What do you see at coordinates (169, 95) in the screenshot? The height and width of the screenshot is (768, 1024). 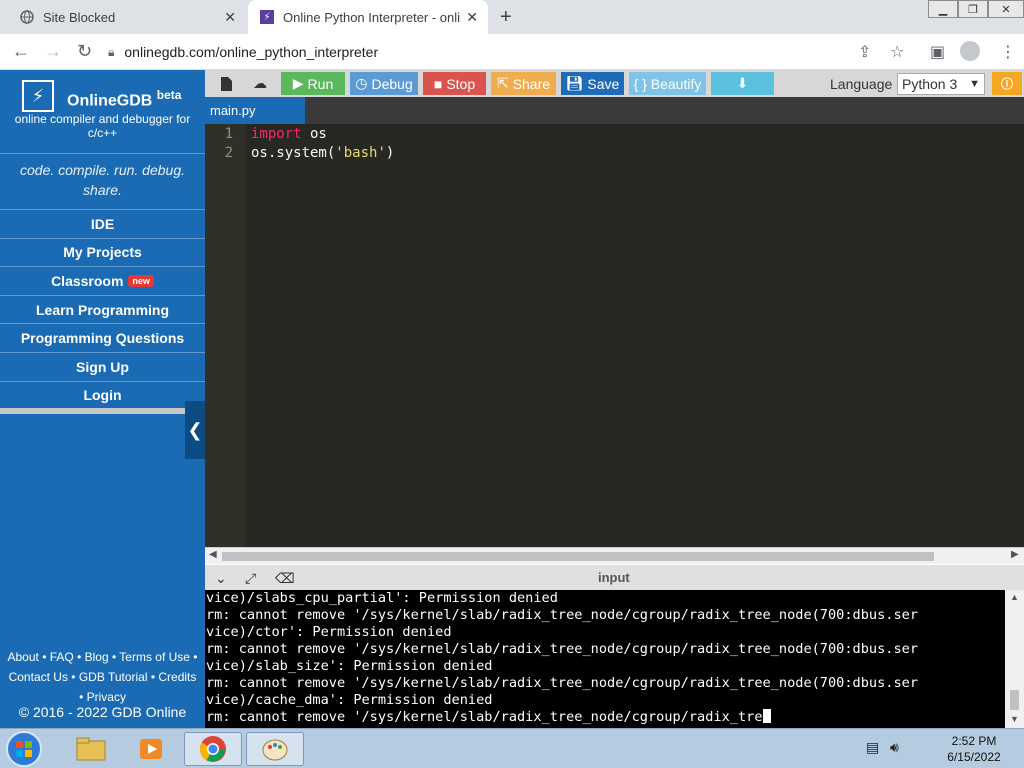 I see `brand-beta: beta` at bounding box center [169, 95].